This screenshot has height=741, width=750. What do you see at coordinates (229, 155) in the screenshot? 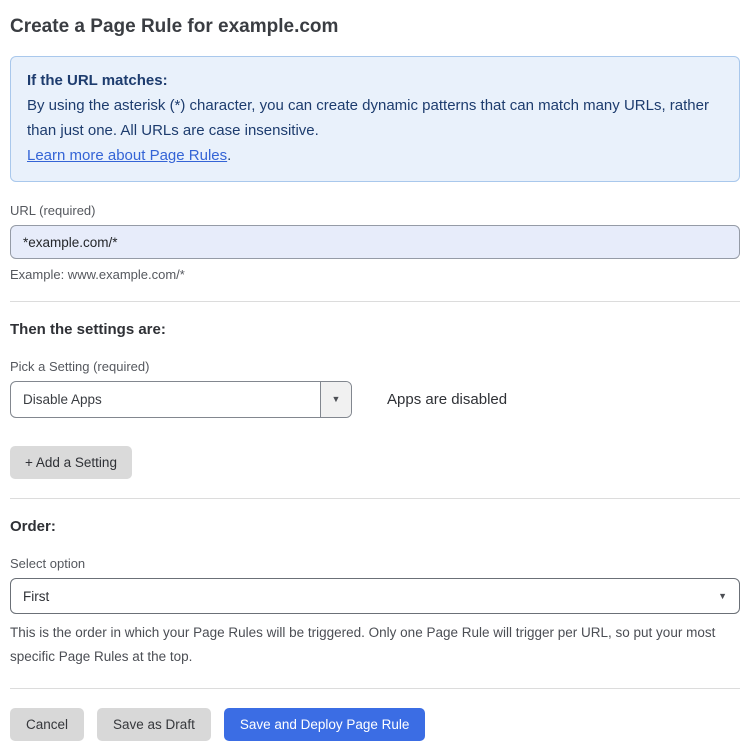
I see `link-suffix: .` at bounding box center [229, 155].